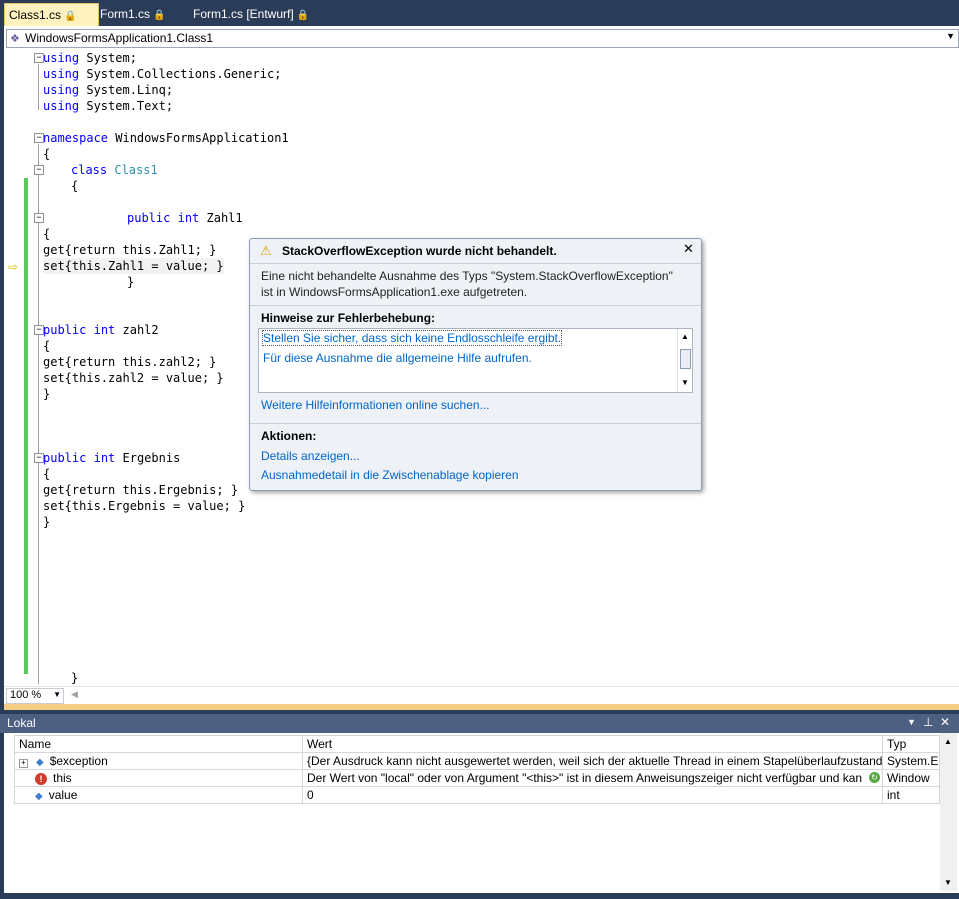  I want to click on tab-form1-cs: Form1.cs 🔒, so click(135, 14).